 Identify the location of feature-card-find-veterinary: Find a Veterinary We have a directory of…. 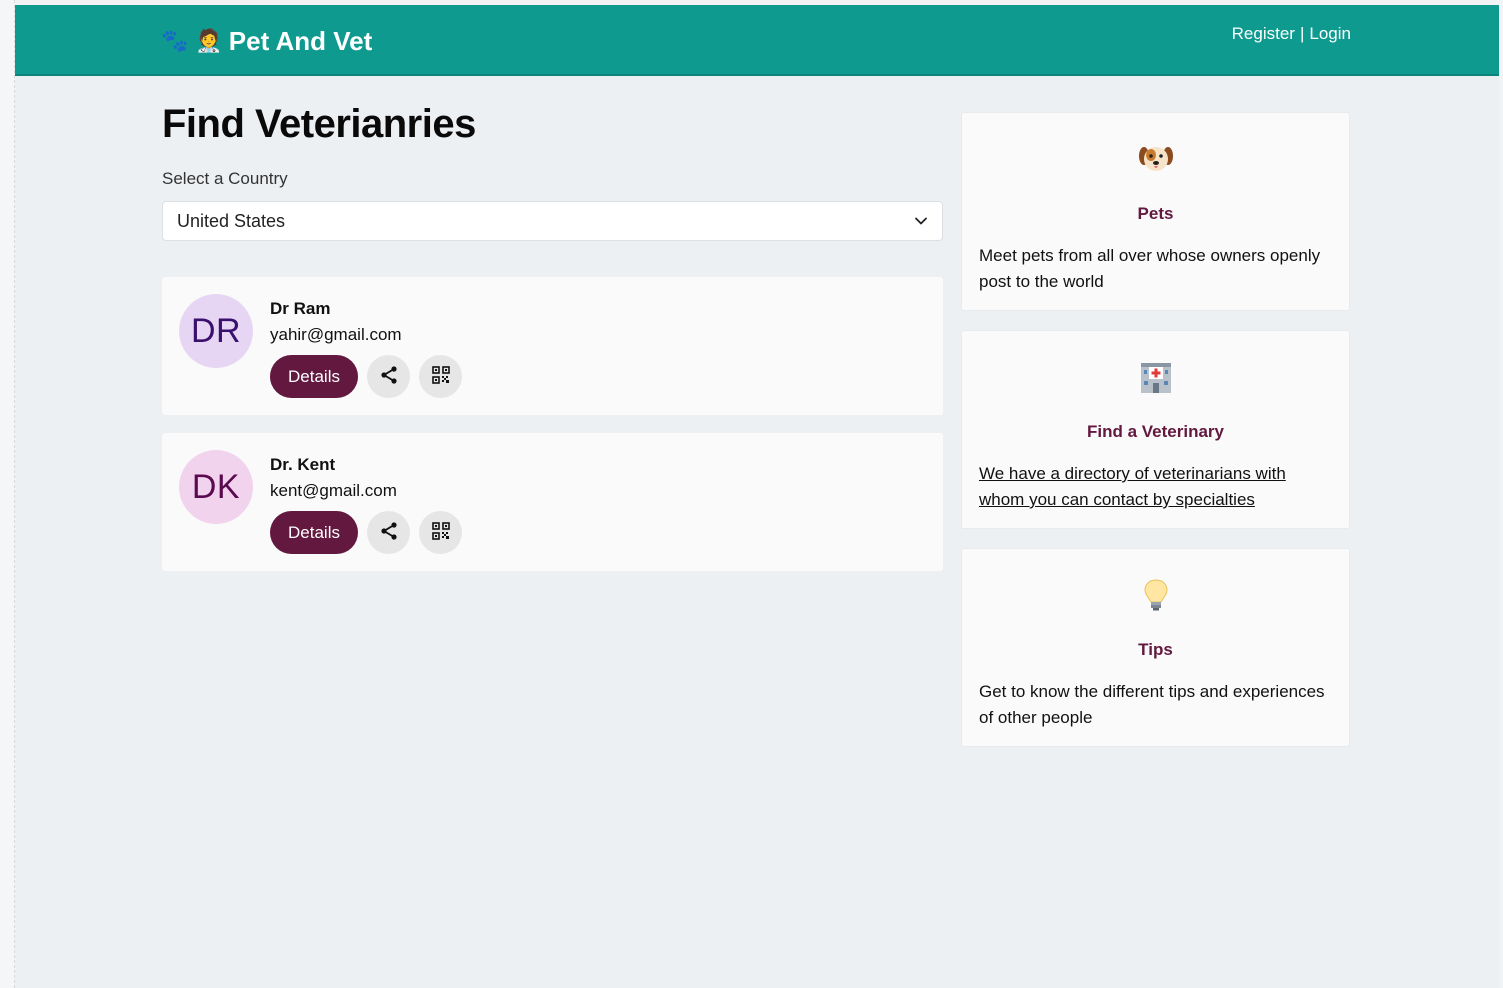
(1155, 429).